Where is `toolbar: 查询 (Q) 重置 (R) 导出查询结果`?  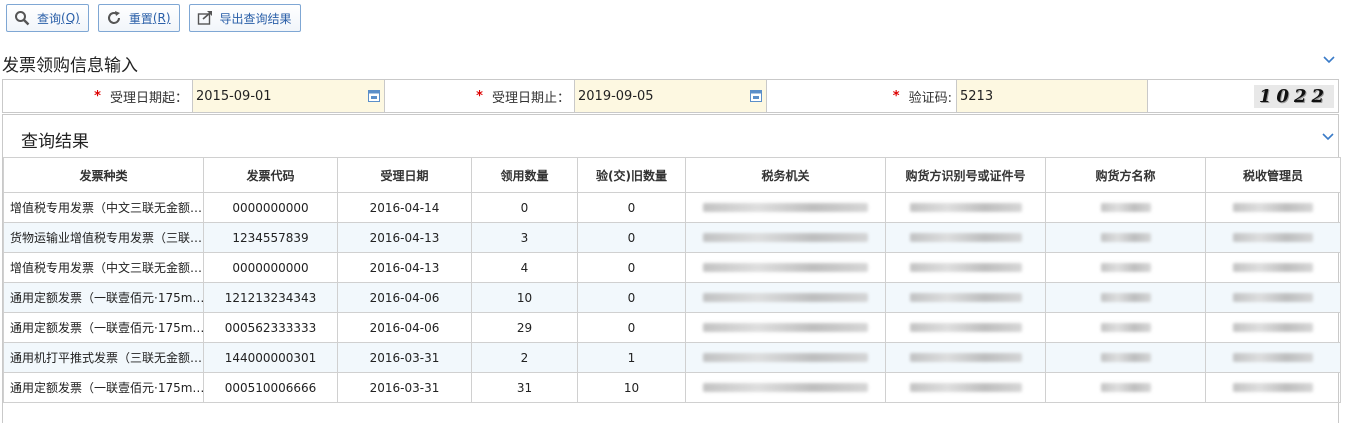 toolbar: 查询 (Q) 重置 (R) 导出查询结果 is located at coordinates (153, 18).